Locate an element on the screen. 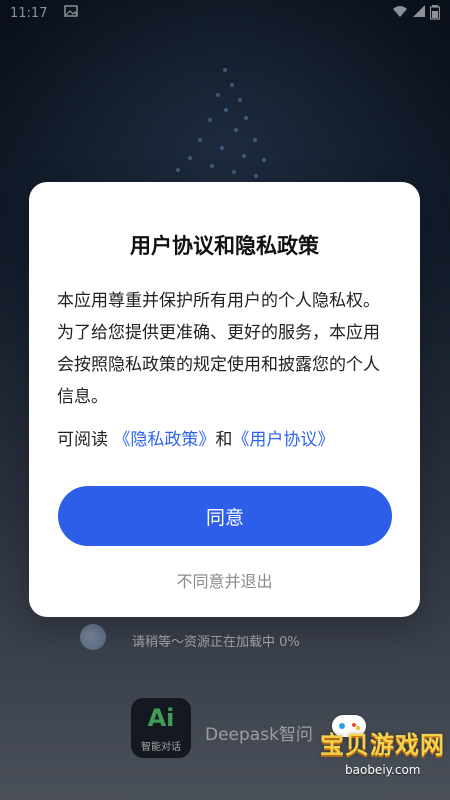 The height and width of the screenshot is (800, 450). policy-links: 可阅读 《隐私政策》和《用户协议》 is located at coordinates (228, 437).